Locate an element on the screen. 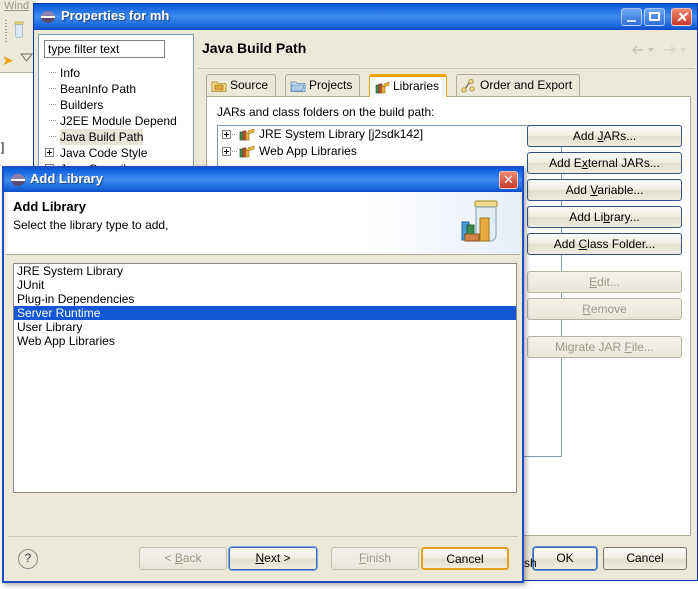 This screenshot has width=698, height=589. jar-icon is located at coordinates (19, 30).